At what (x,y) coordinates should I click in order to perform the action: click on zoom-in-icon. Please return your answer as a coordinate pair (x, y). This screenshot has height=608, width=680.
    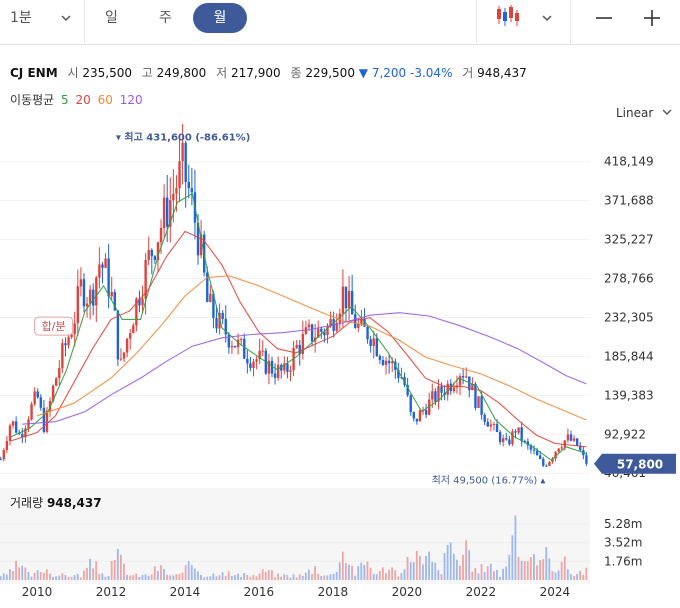
    Looking at the image, I should click on (652, 24).